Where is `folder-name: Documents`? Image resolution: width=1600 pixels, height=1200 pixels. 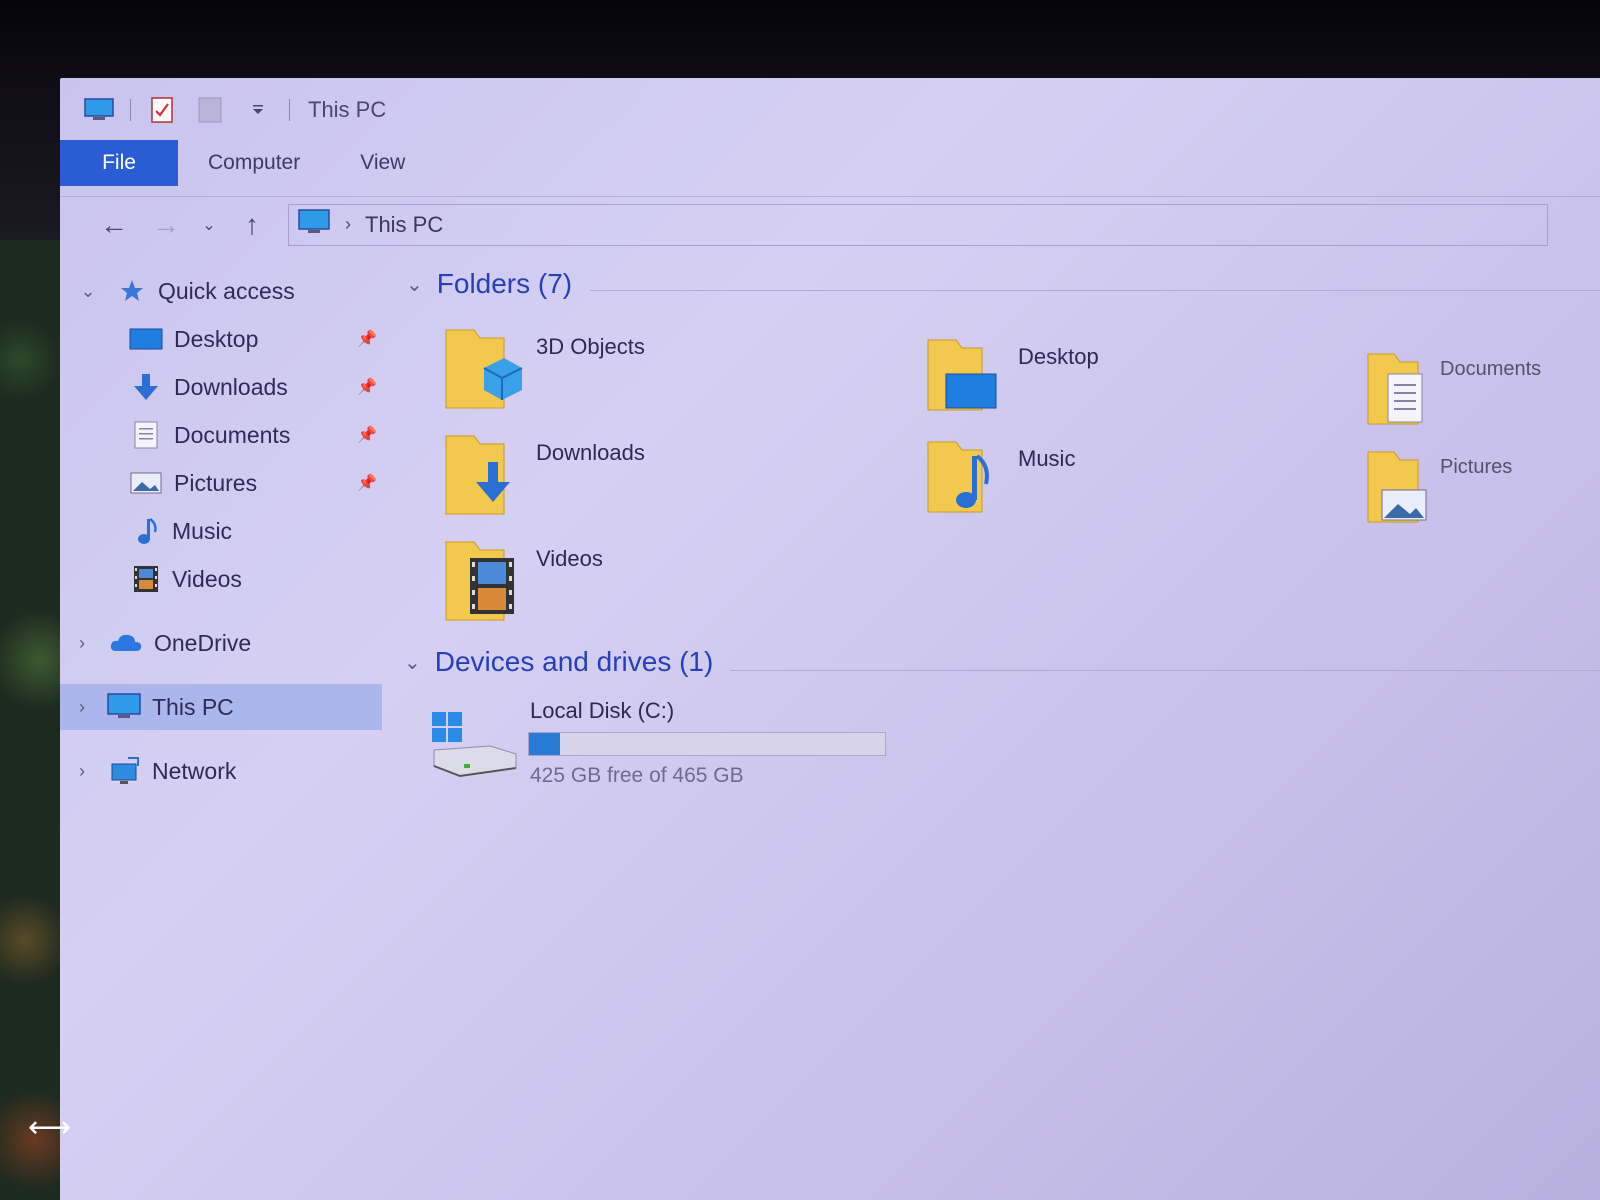 folder-name: Documents is located at coordinates (1491, 369).